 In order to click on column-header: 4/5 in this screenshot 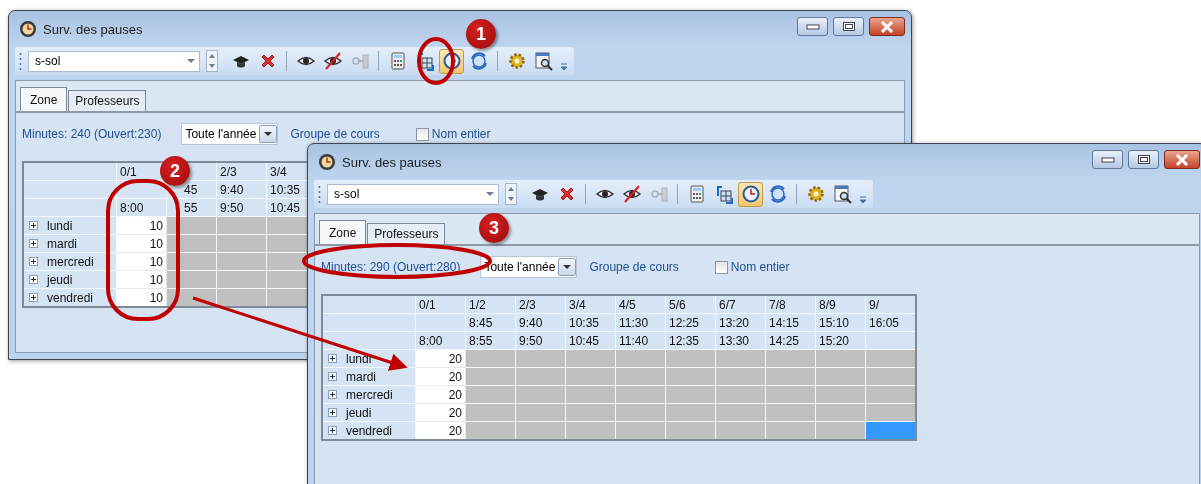, I will do `click(640, 304)`.